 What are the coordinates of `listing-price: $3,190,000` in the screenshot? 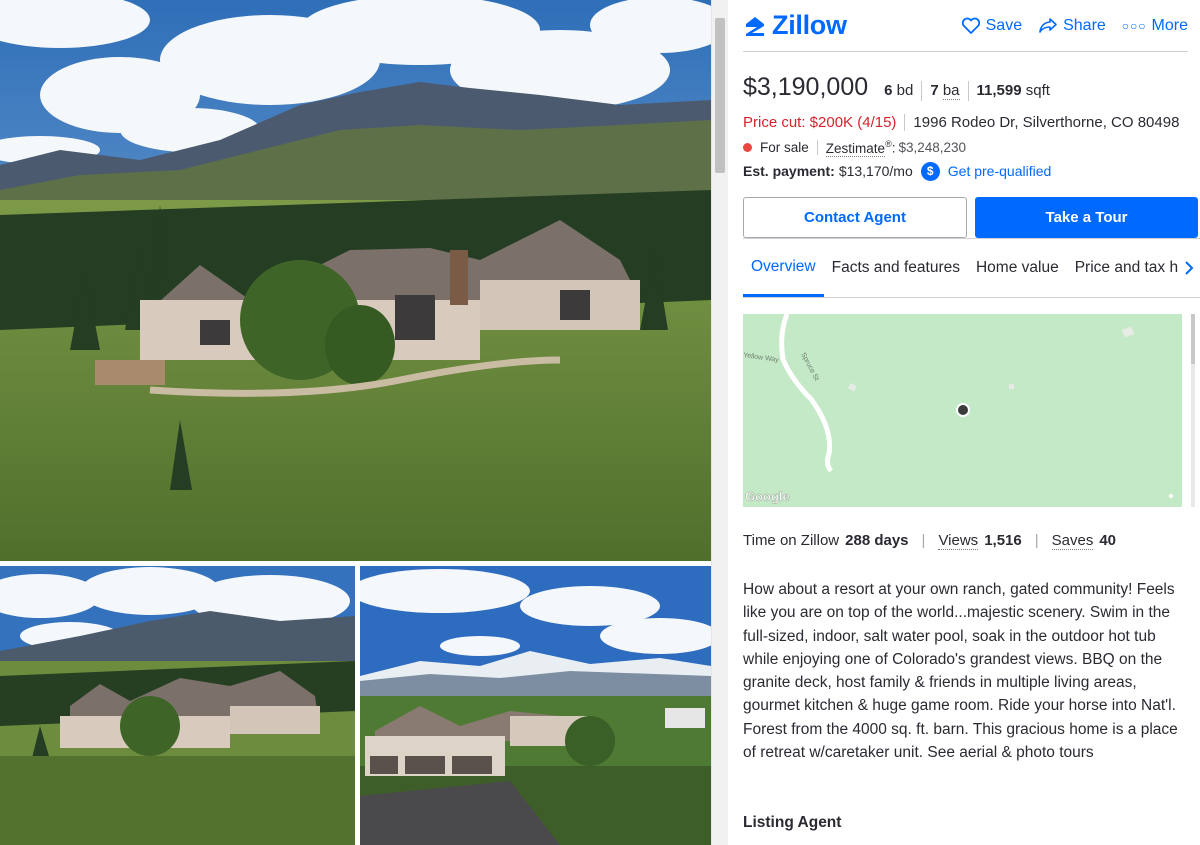 It's located at (806, 87).